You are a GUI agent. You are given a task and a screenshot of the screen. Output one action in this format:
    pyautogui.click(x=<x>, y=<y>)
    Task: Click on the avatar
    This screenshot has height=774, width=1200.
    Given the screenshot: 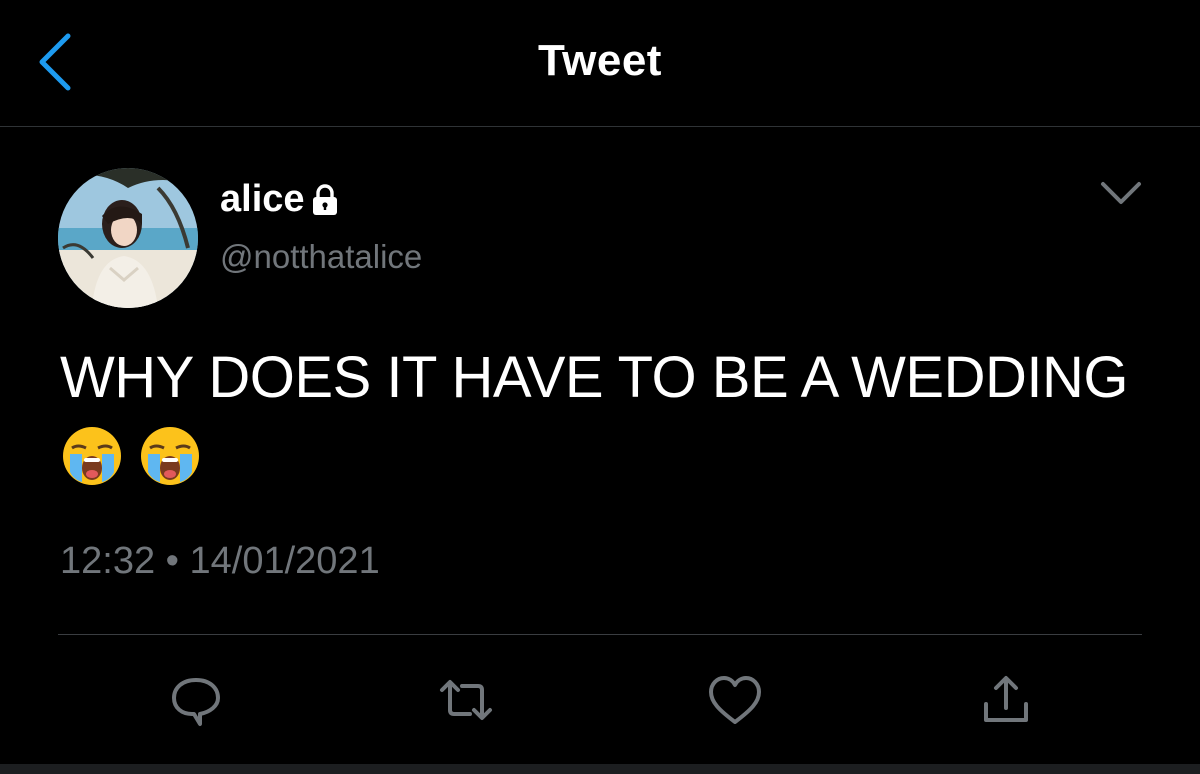 What is the action you would take?
    pyautogui.click(x=128, y=238)
    